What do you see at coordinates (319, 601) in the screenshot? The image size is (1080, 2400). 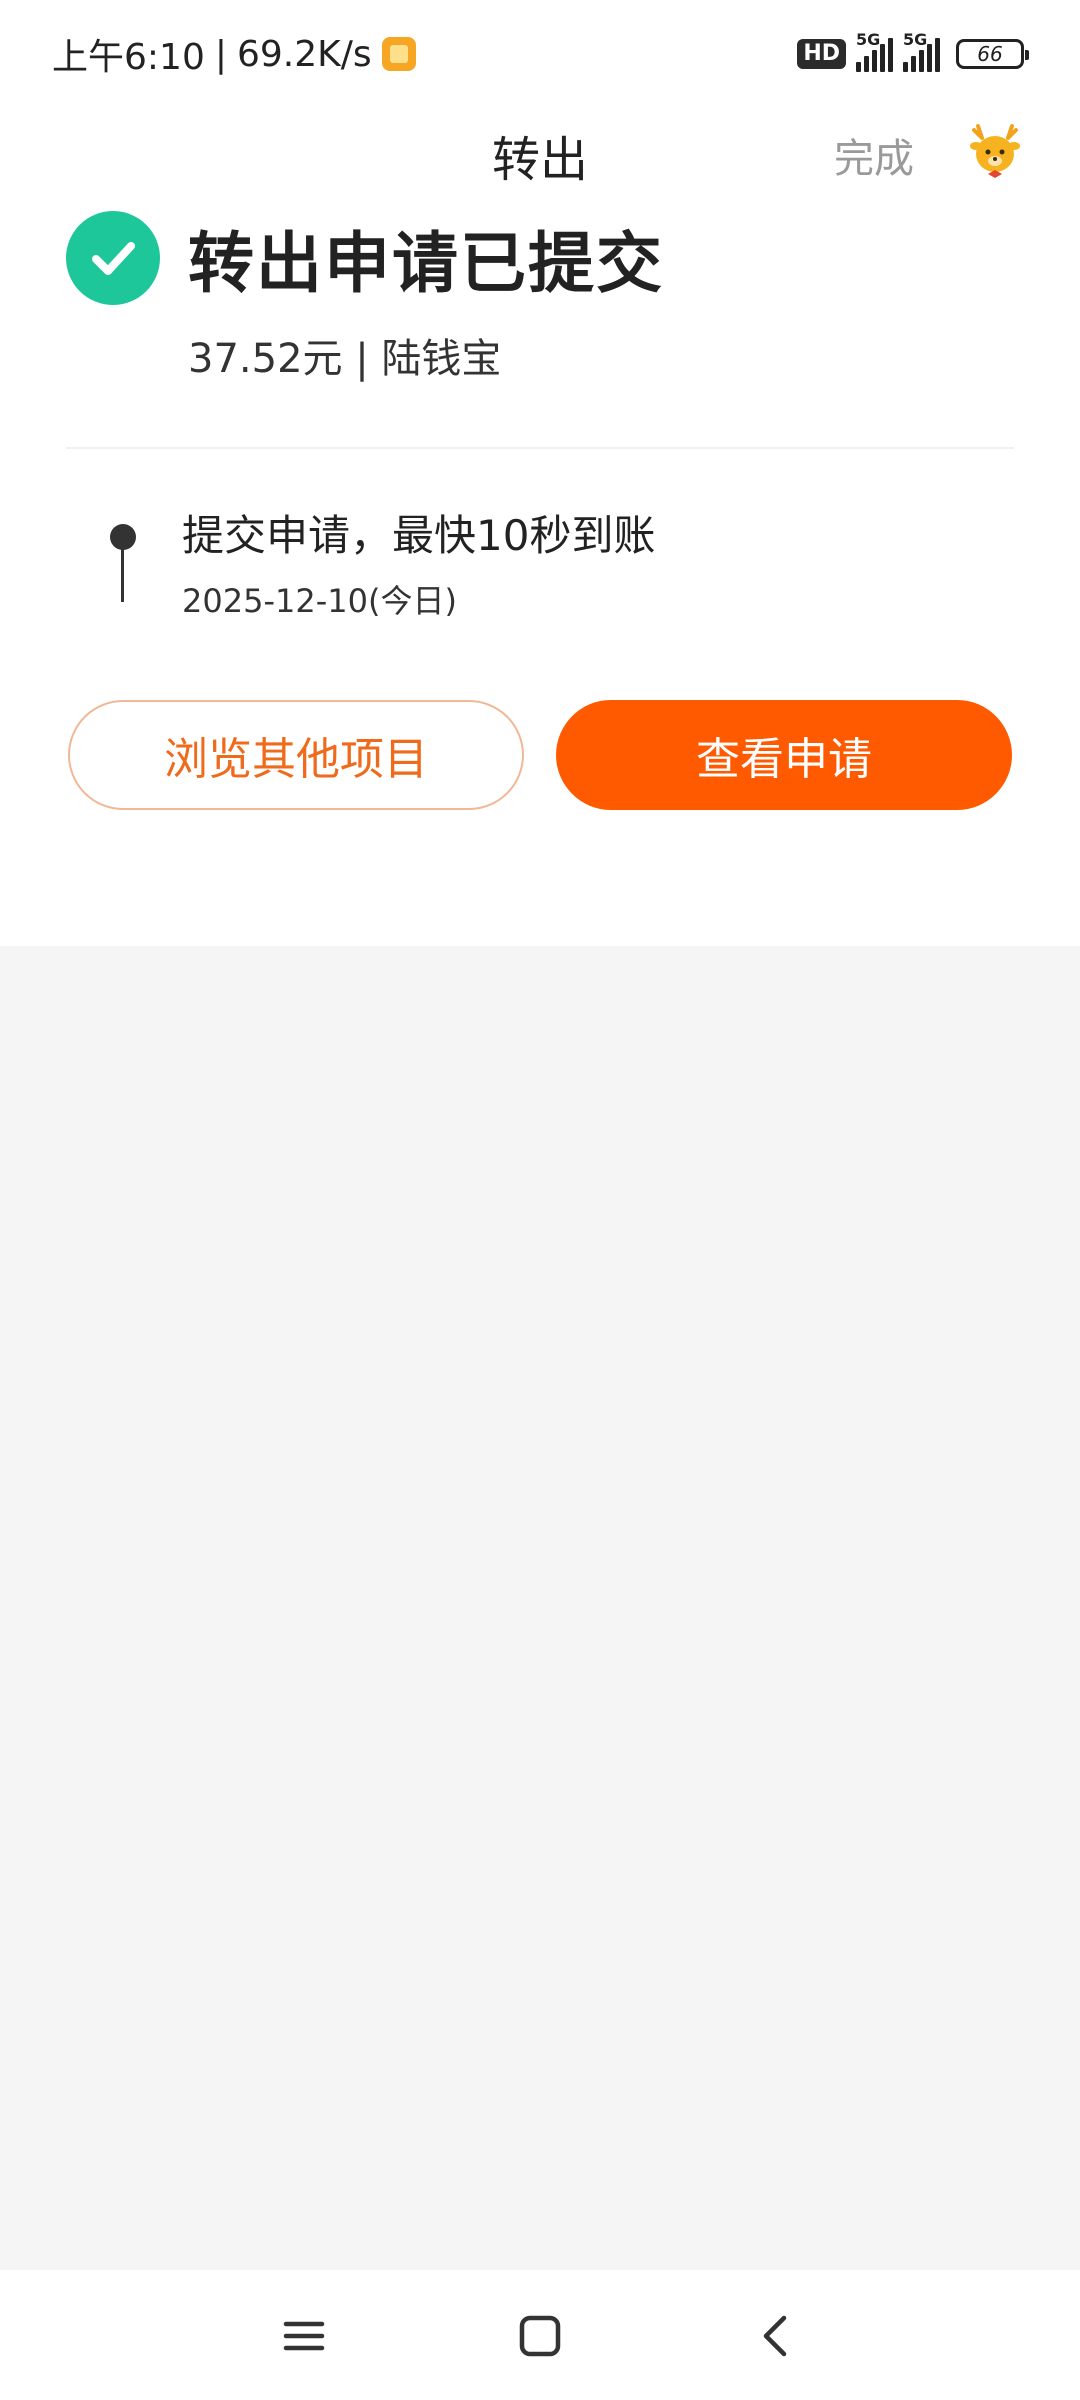 I see `timeline-step-date: 2025-12-10(今日)` at bounding box center [319, 601].